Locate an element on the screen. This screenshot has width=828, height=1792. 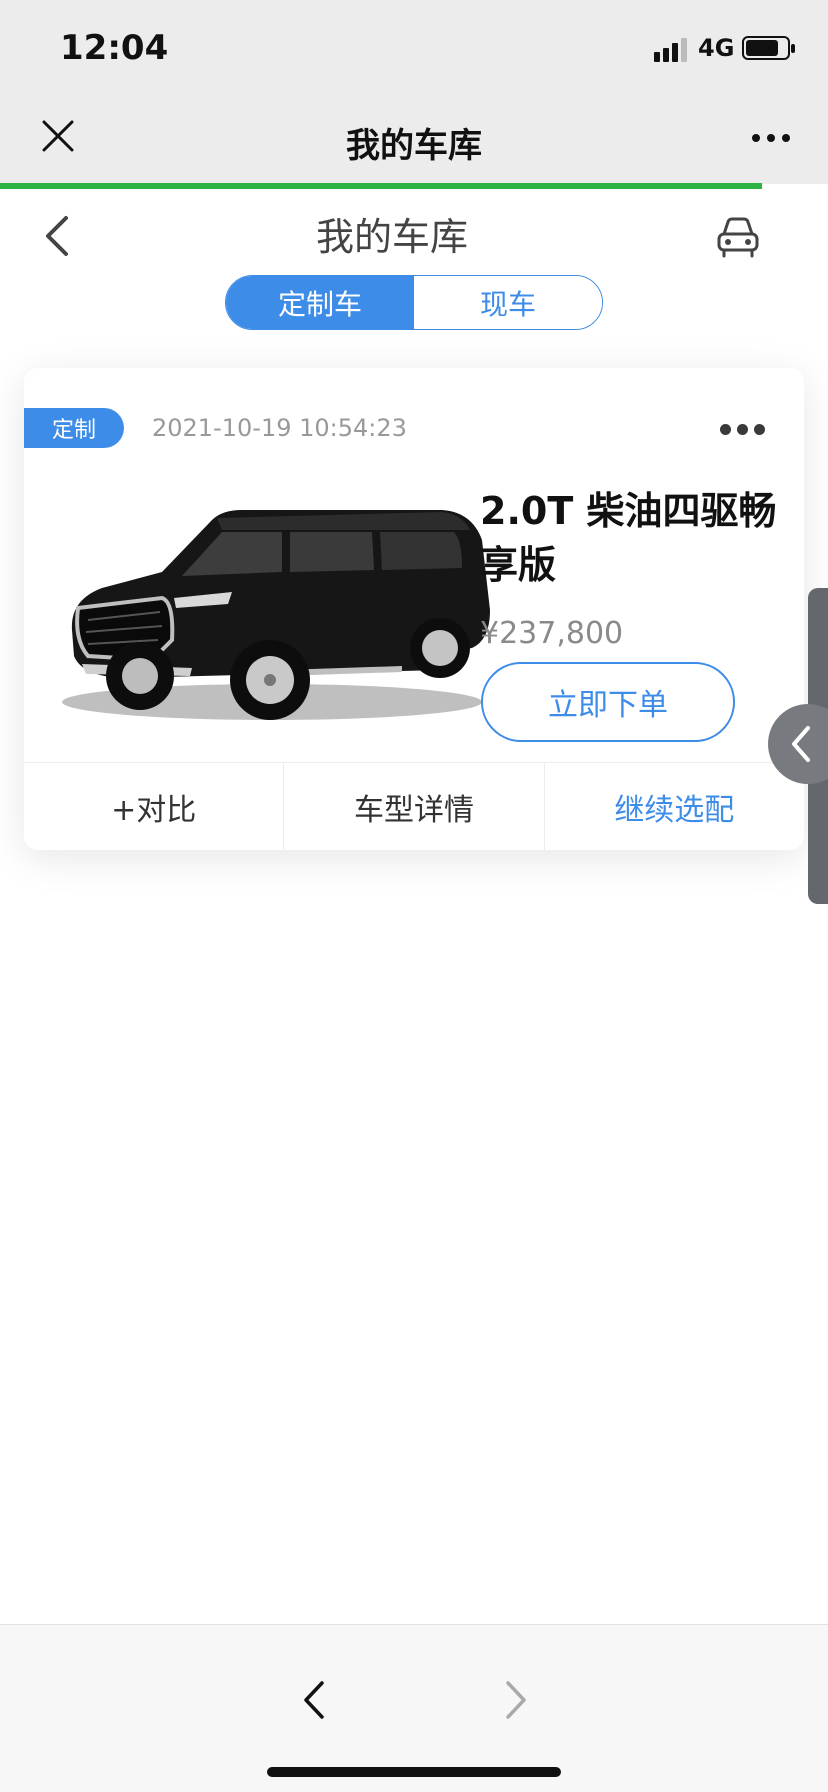
segmented-tabs: 定制车 现车 is located at coordinates (414, 302).